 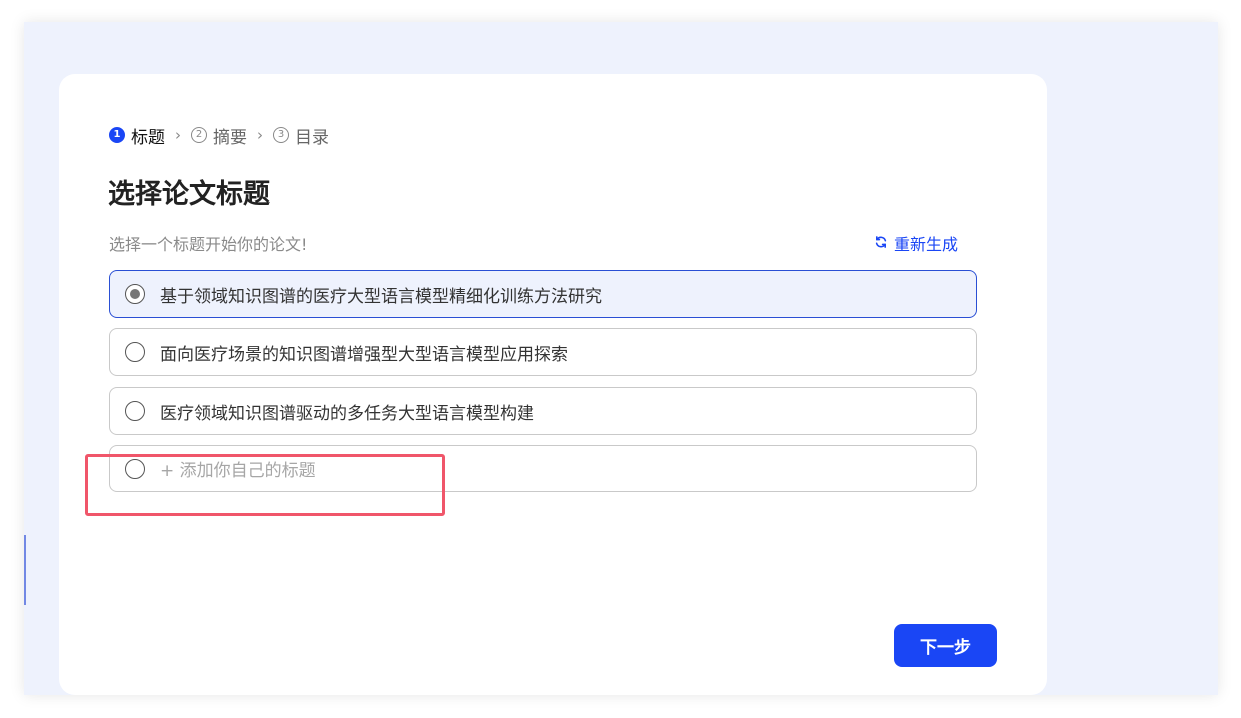 What do you see at coordinates (381, 296) in the screenshot?
I see `option-label: 基于领域知识图谱的医疗大型语言模型精细化训练方法研究` at bounding box center [381, 296].